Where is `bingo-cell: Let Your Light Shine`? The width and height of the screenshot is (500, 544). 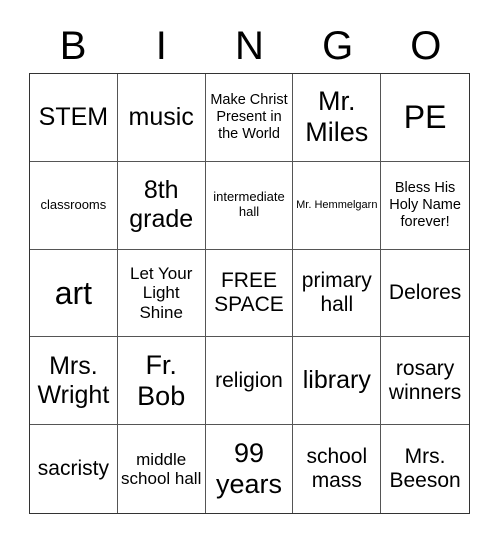
bingo-cell: Let Your Light Shine is located at coordinates (161, 293).